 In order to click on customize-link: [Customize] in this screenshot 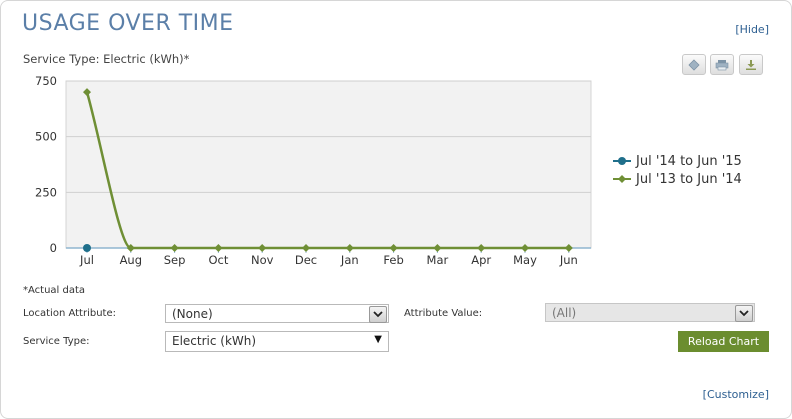, I will do `click(736, 394)`.